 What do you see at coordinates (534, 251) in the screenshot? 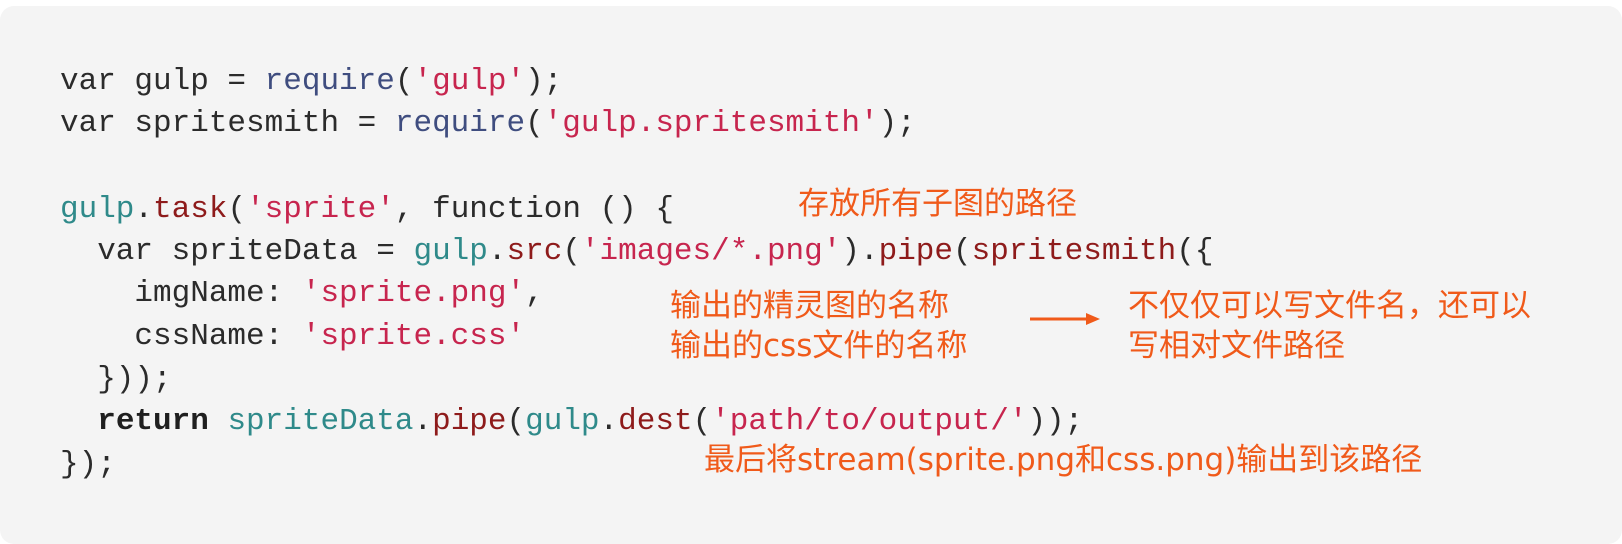
I see `code-token: src` at bounding box center [534, 251].